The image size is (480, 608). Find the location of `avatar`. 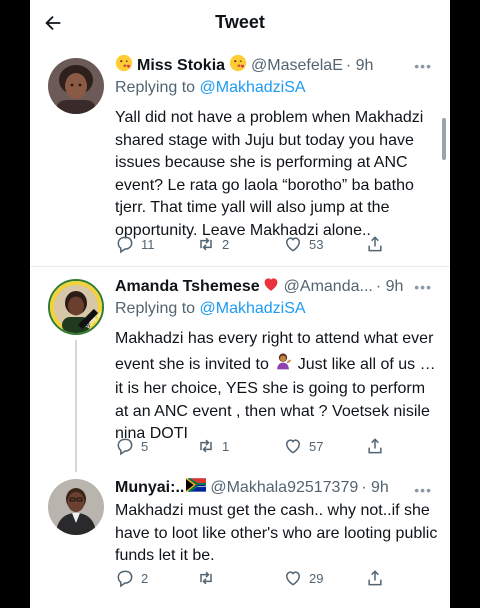

avatar is located at coordinates (76, 507).